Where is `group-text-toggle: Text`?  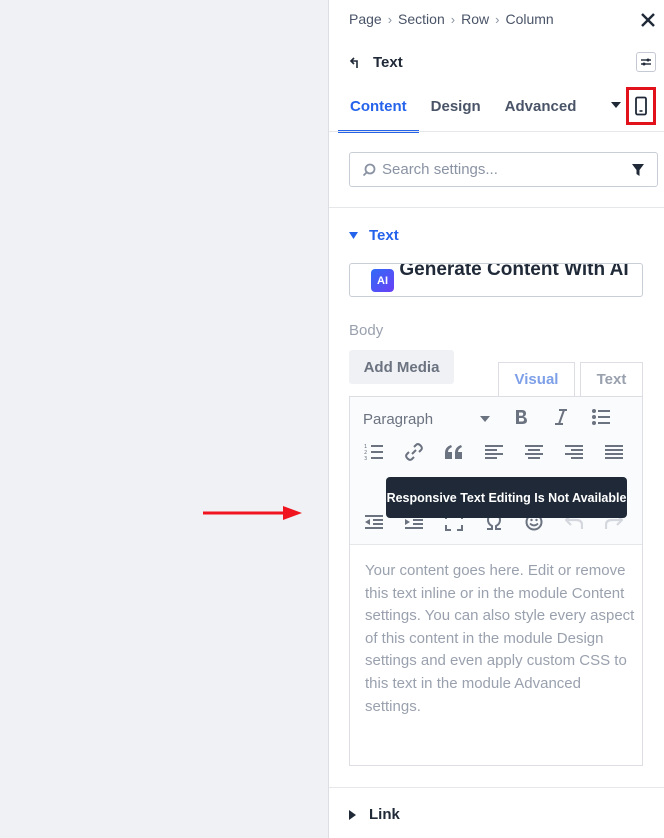 group-text-toggle: Text is located at coordinates (374, 235).